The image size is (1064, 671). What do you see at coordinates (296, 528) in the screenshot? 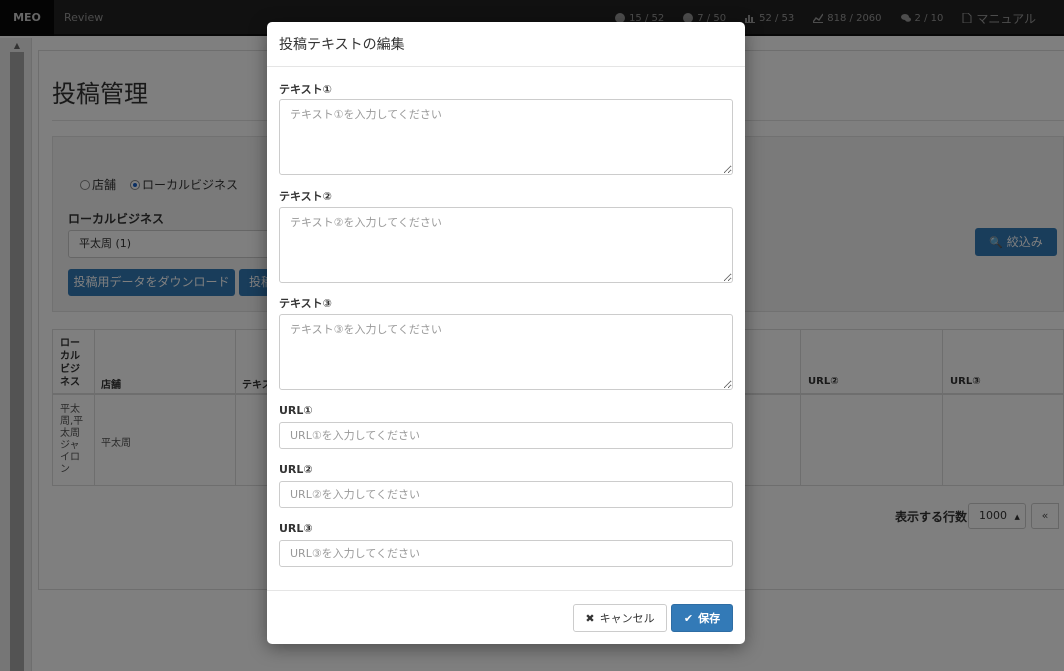
I see `url3-label: URL③` at bounding box center [296, 528].